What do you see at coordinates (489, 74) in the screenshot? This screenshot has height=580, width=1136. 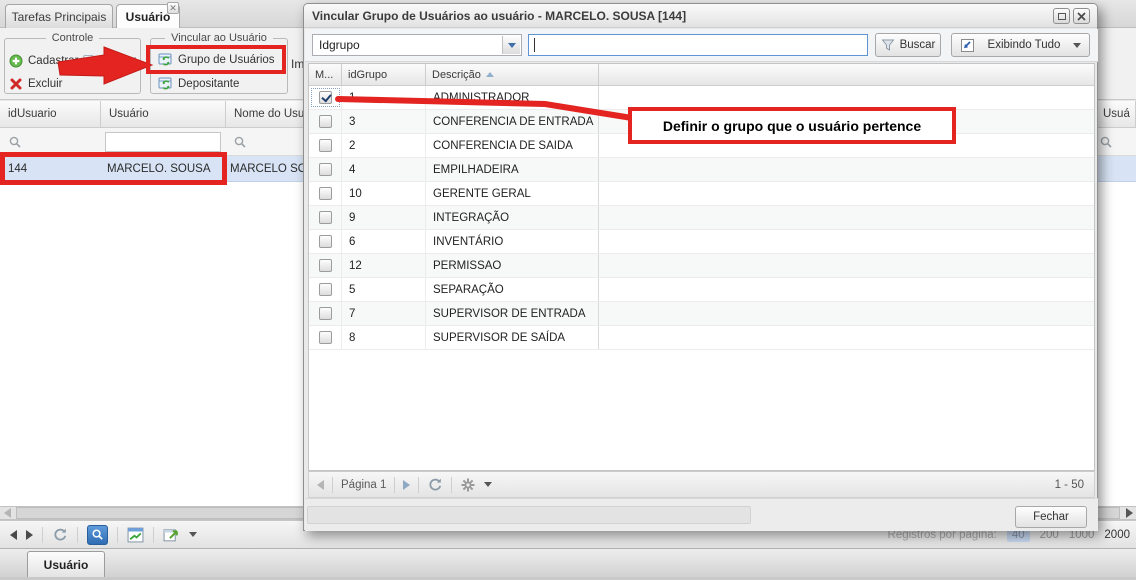 I see `sort-asc-icon` at bounding box center [489, 74].